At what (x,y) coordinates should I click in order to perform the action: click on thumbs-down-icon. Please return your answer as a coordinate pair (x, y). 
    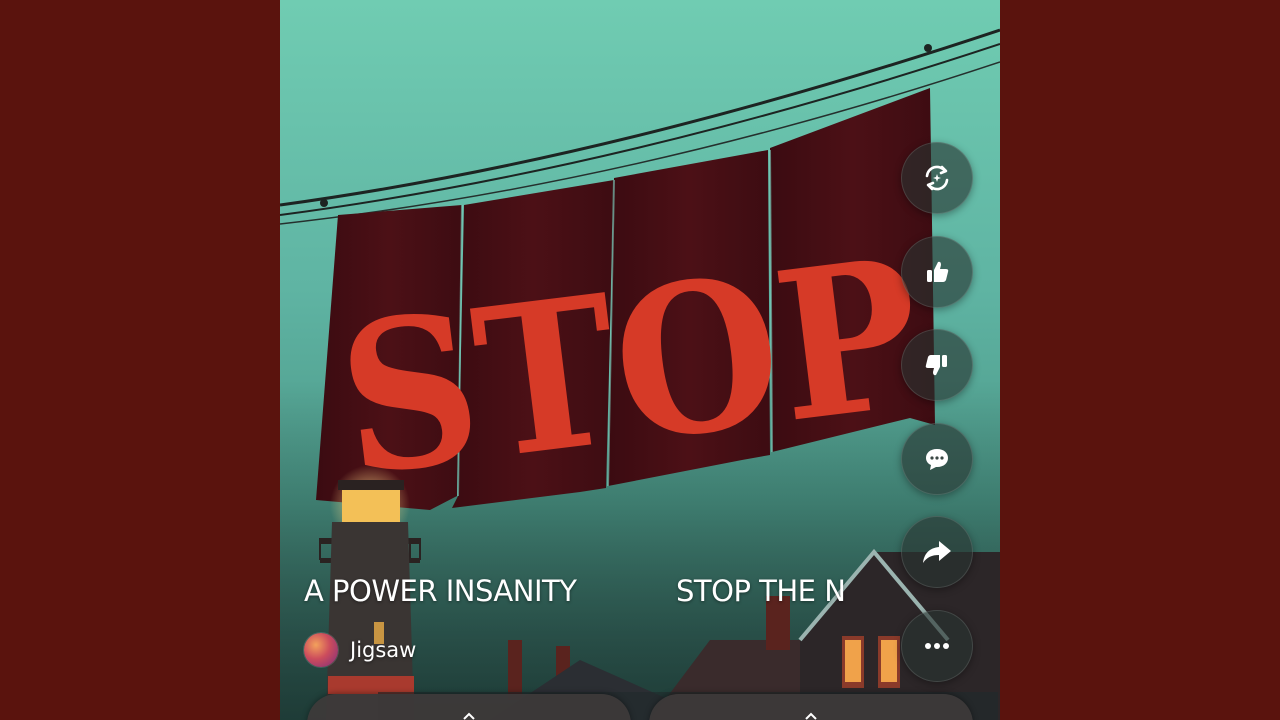
    Looking at the image, I should click on (936, 365).